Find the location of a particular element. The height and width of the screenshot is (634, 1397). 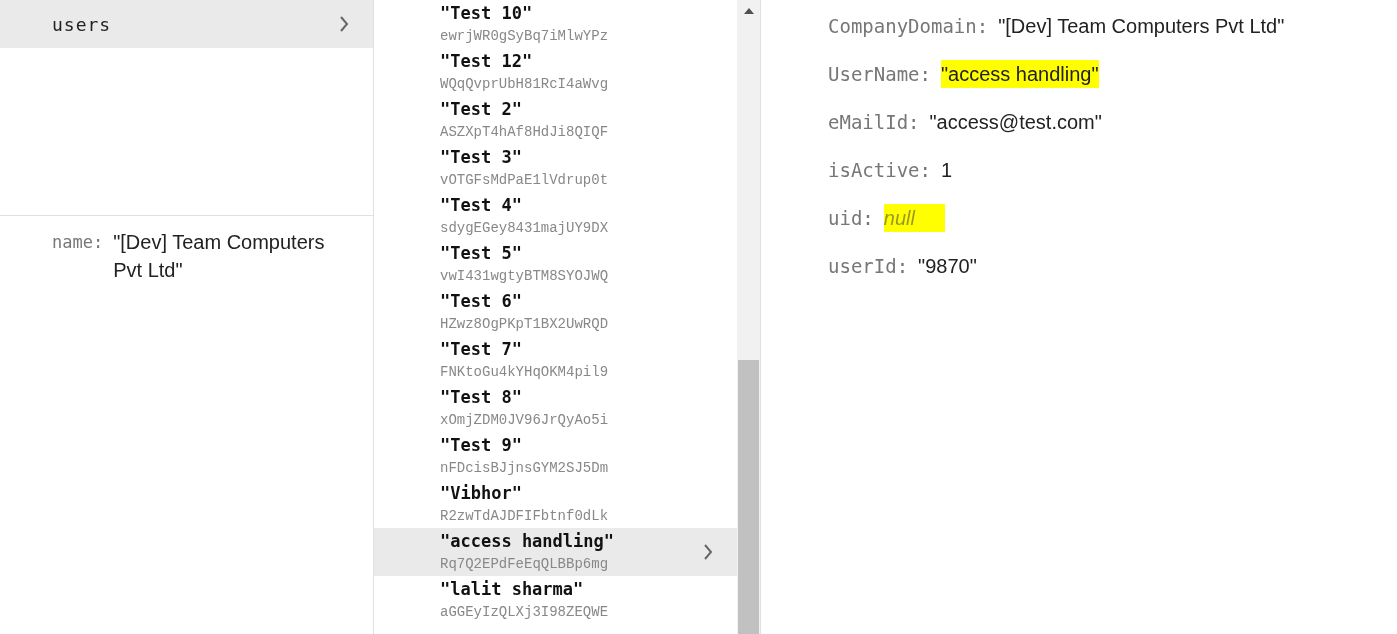

field-value: "9870" is located at coordinates (947, 266).